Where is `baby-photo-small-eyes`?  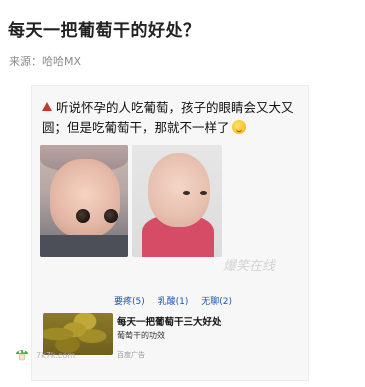 baby-photo-small-eyes is located at coordinates (177, 201).